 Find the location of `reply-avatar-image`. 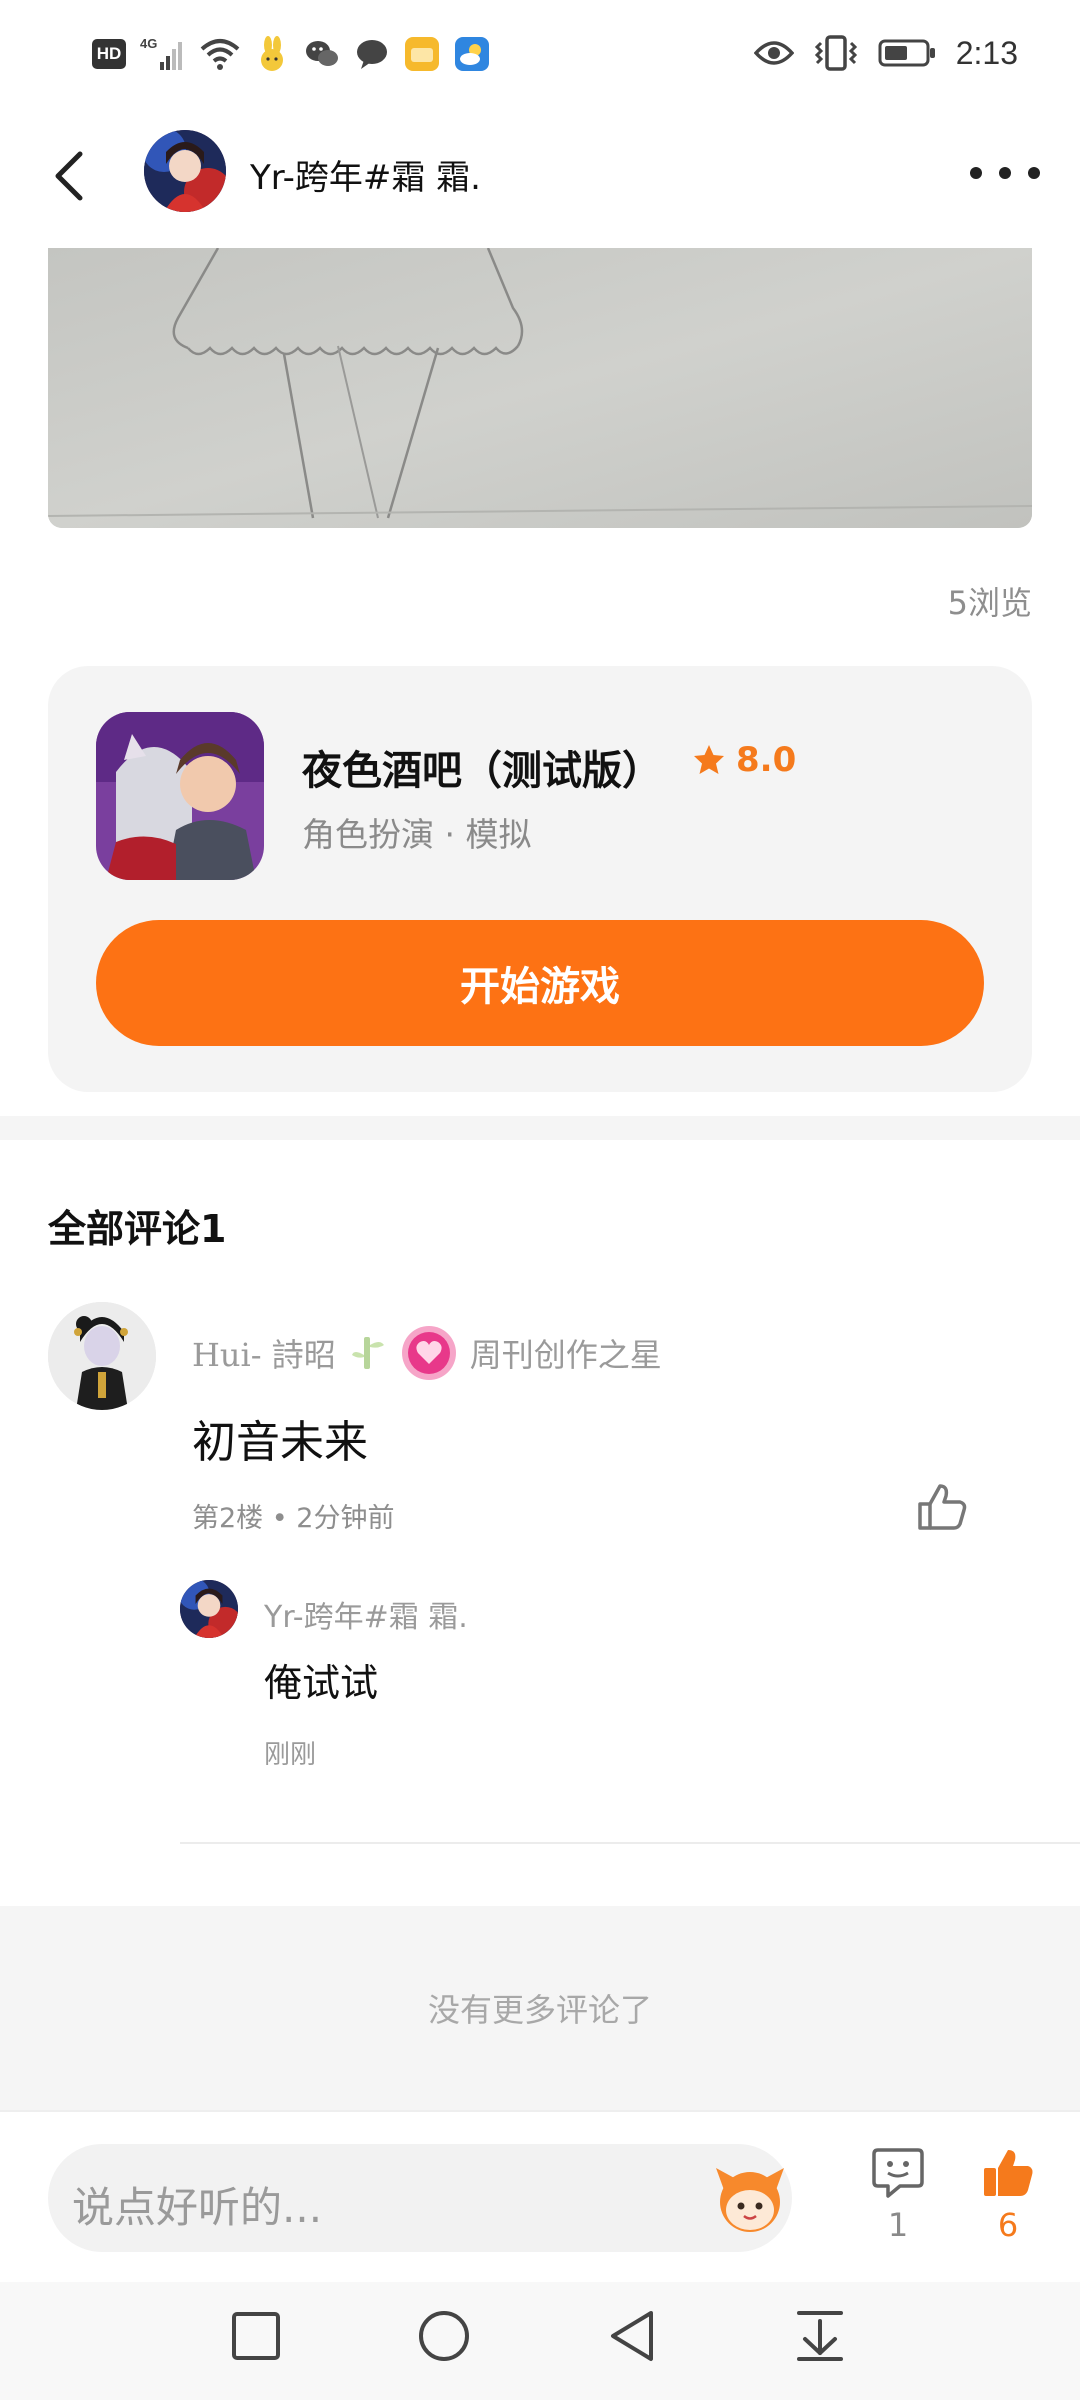

reply-avatar-image is located at coordinates (209, 1609).